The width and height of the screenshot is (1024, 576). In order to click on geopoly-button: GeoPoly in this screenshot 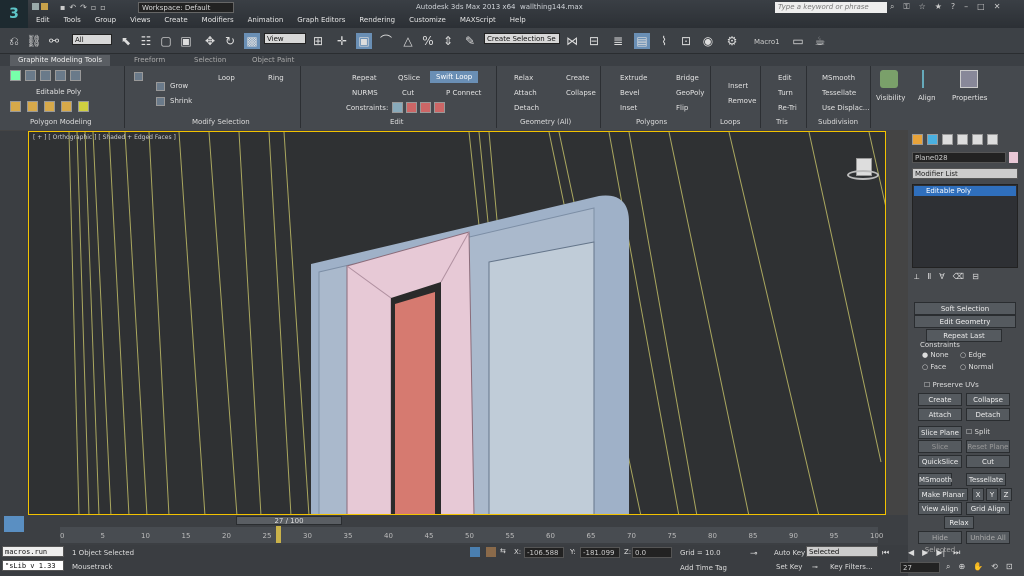, I will do `click(690, 93)`.